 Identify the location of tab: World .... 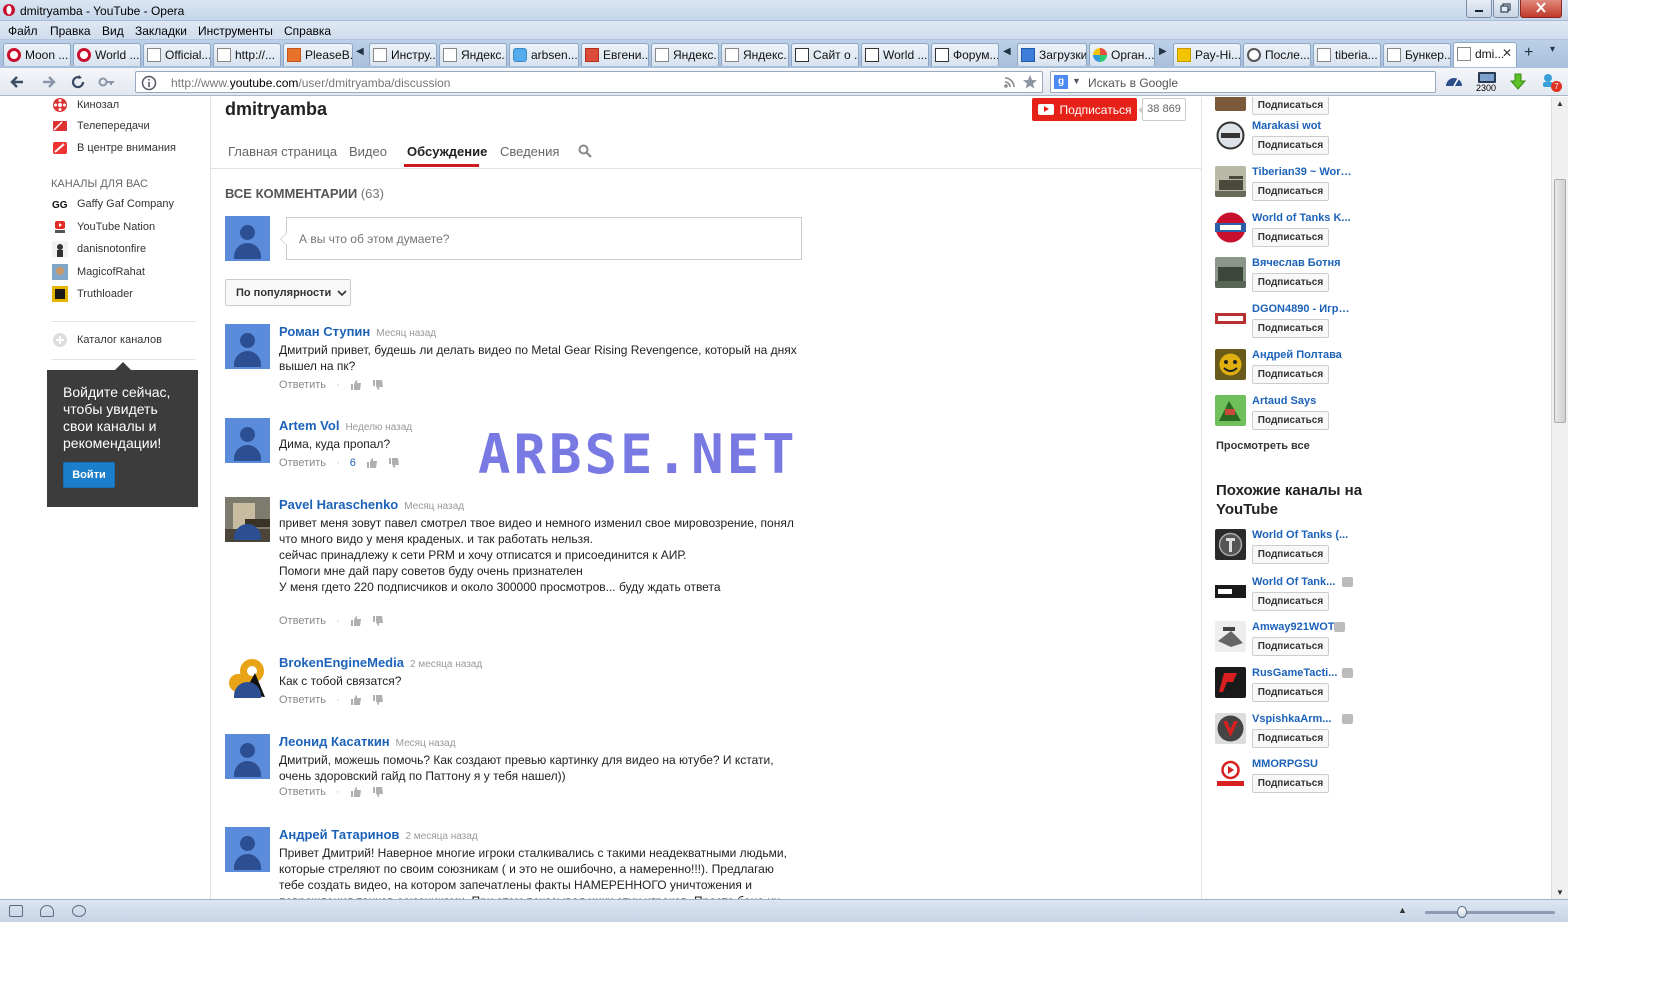
(895, 54).